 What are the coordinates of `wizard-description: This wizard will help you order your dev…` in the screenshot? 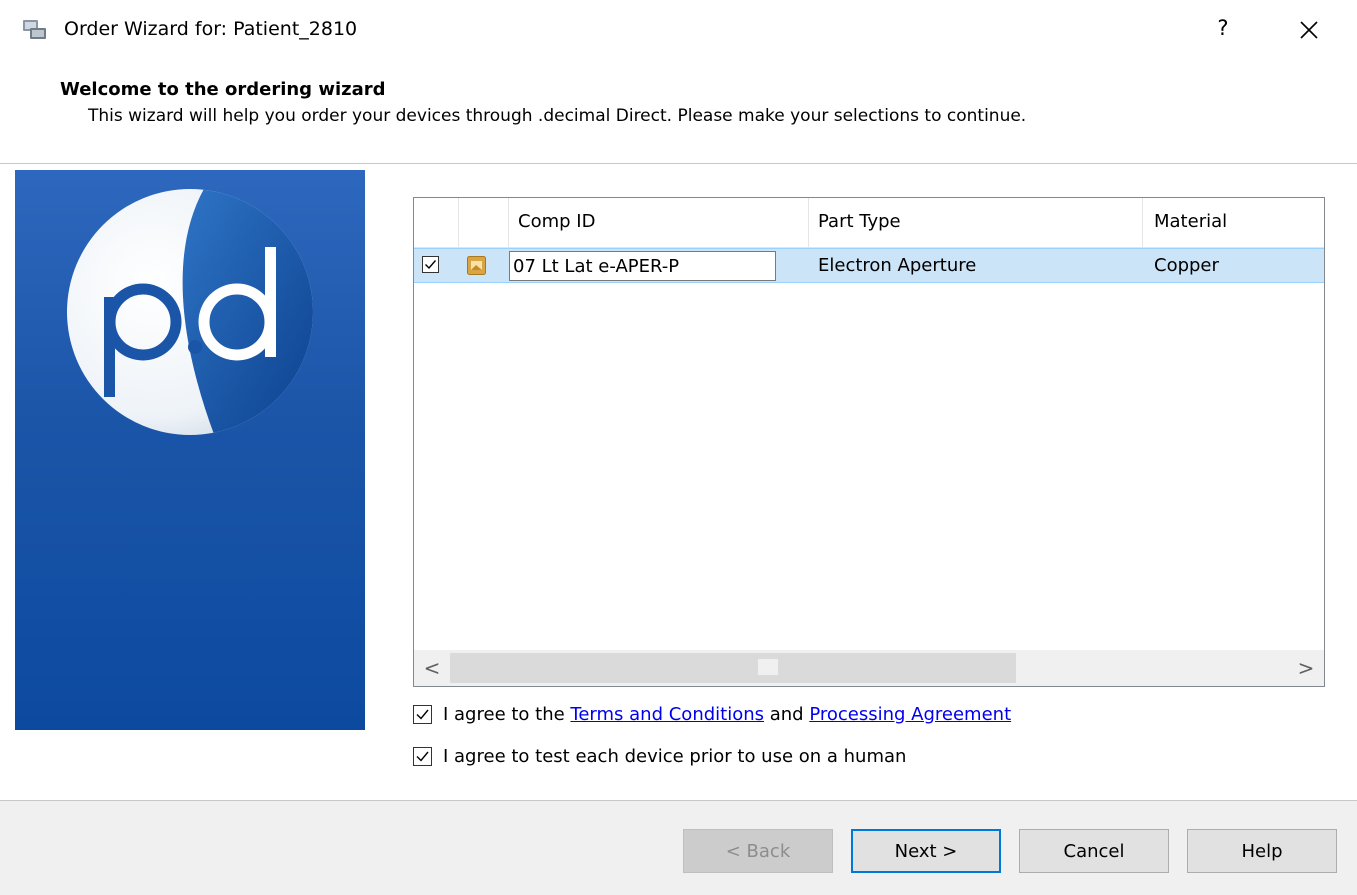 It's located at (557, 116).